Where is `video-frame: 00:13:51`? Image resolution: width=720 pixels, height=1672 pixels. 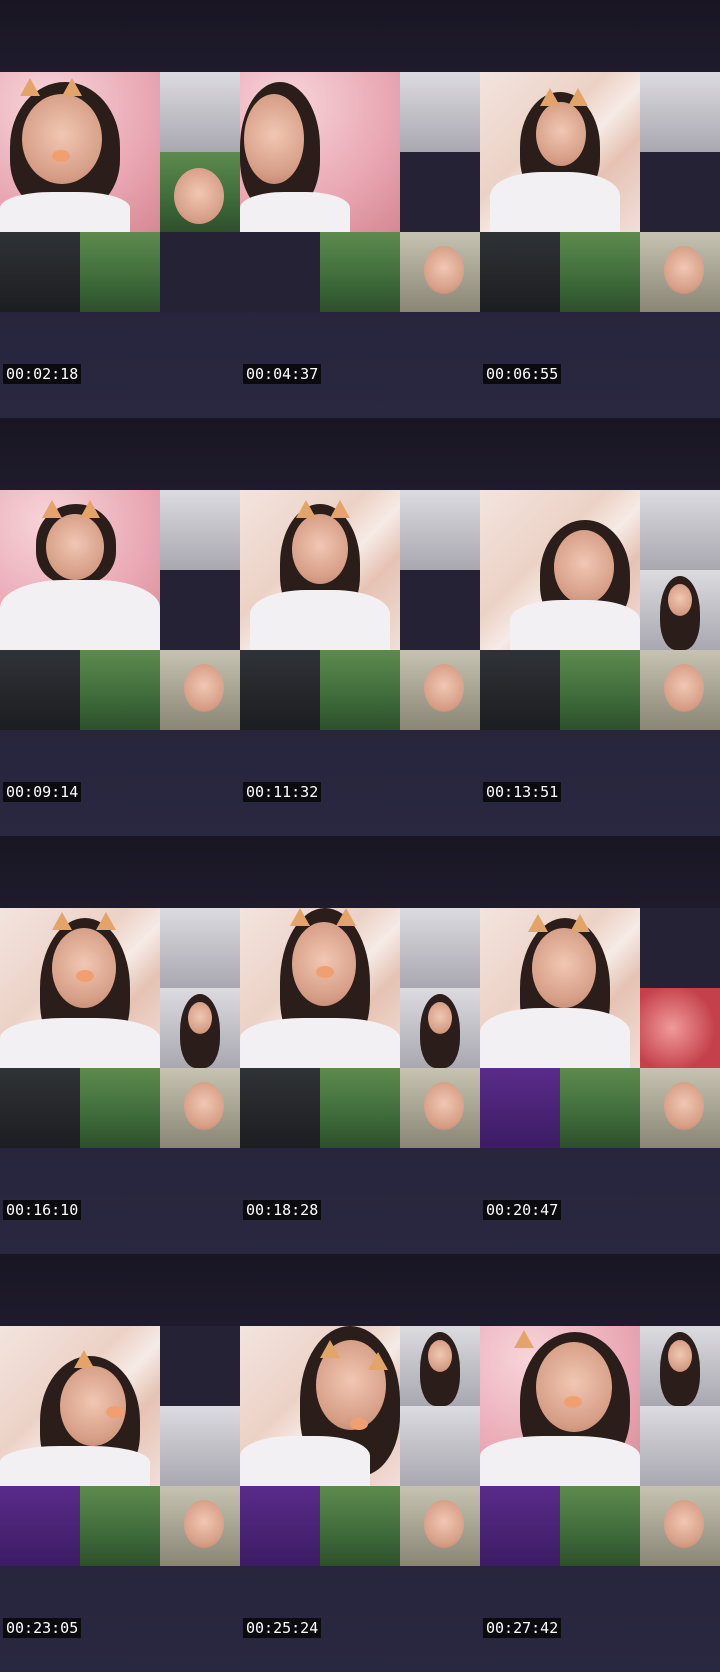 video-frame: 00:13:51 is located at coordinates (600, 627).